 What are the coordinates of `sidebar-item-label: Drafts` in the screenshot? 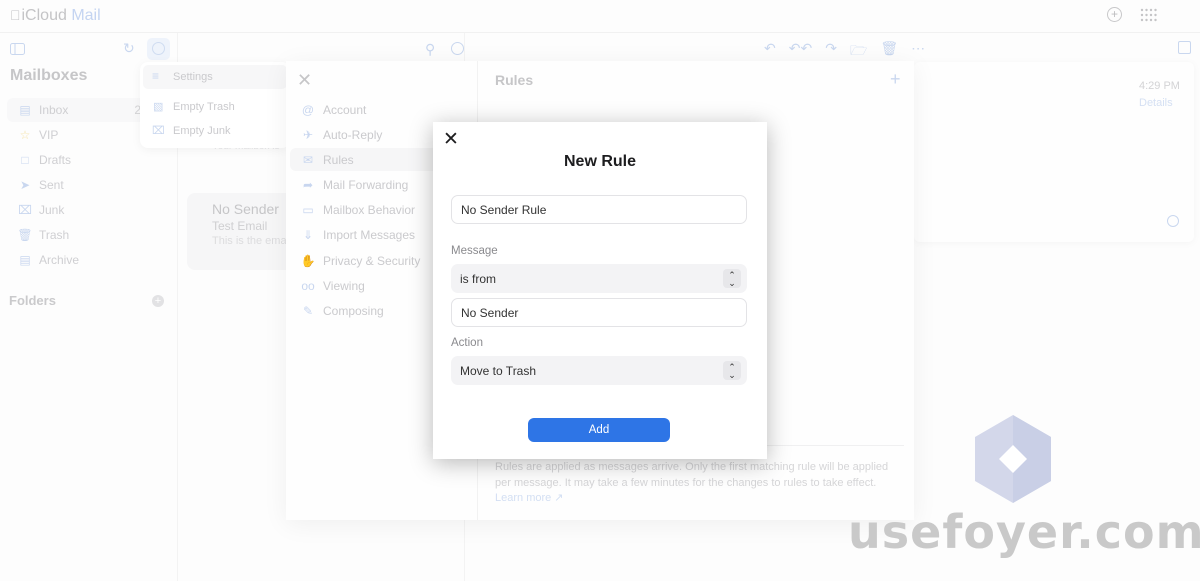 It's located at (55, 160).